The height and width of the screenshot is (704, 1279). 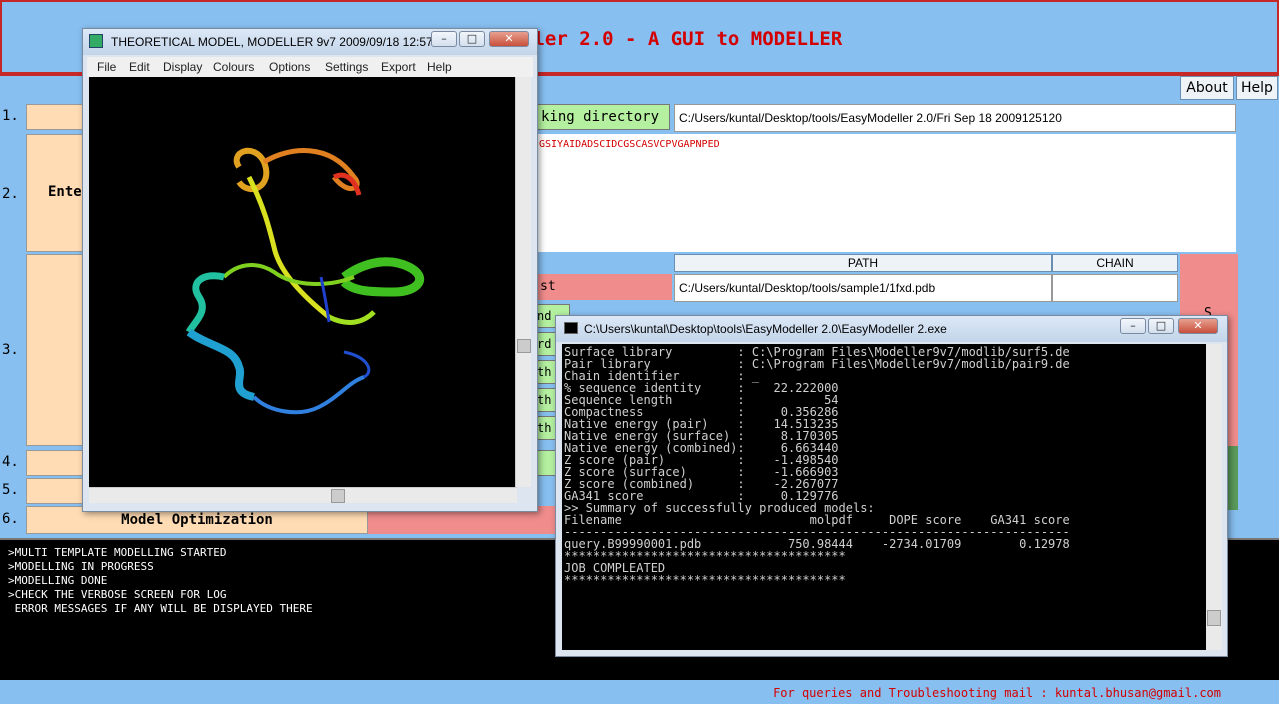 I want to click on template-1-button: st, so click(x=604, y=287).